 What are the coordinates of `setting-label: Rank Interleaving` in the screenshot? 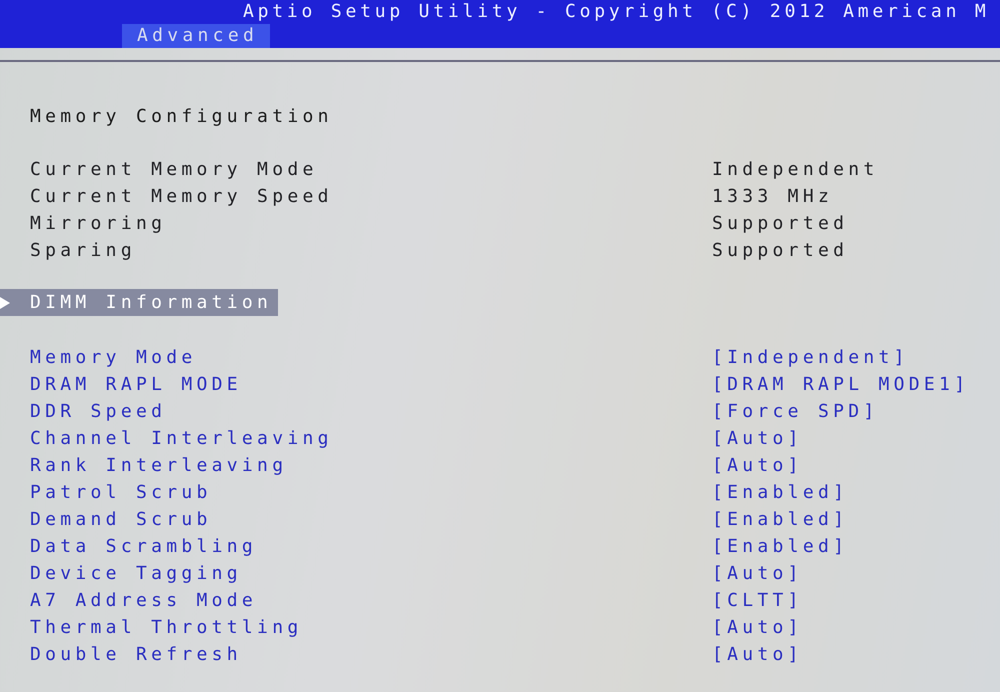 It's located at (159, 465).